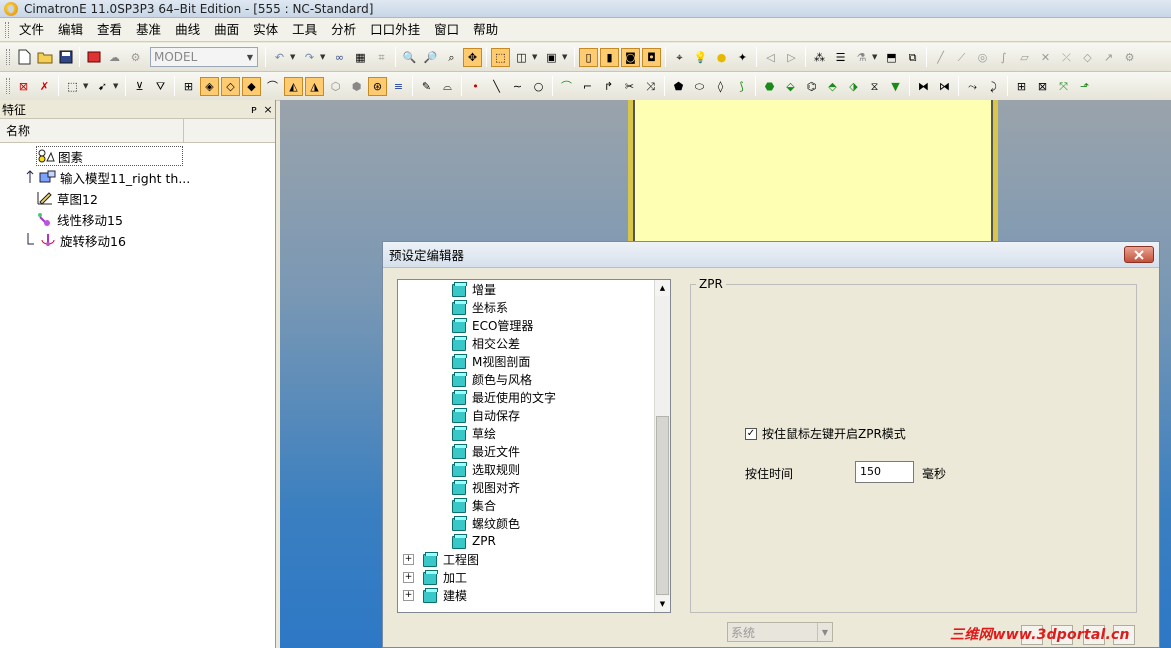 This screenshot has height=648, width=1171. I want to click on solid-tool-4-icon: ⬘, so click(832, 86).